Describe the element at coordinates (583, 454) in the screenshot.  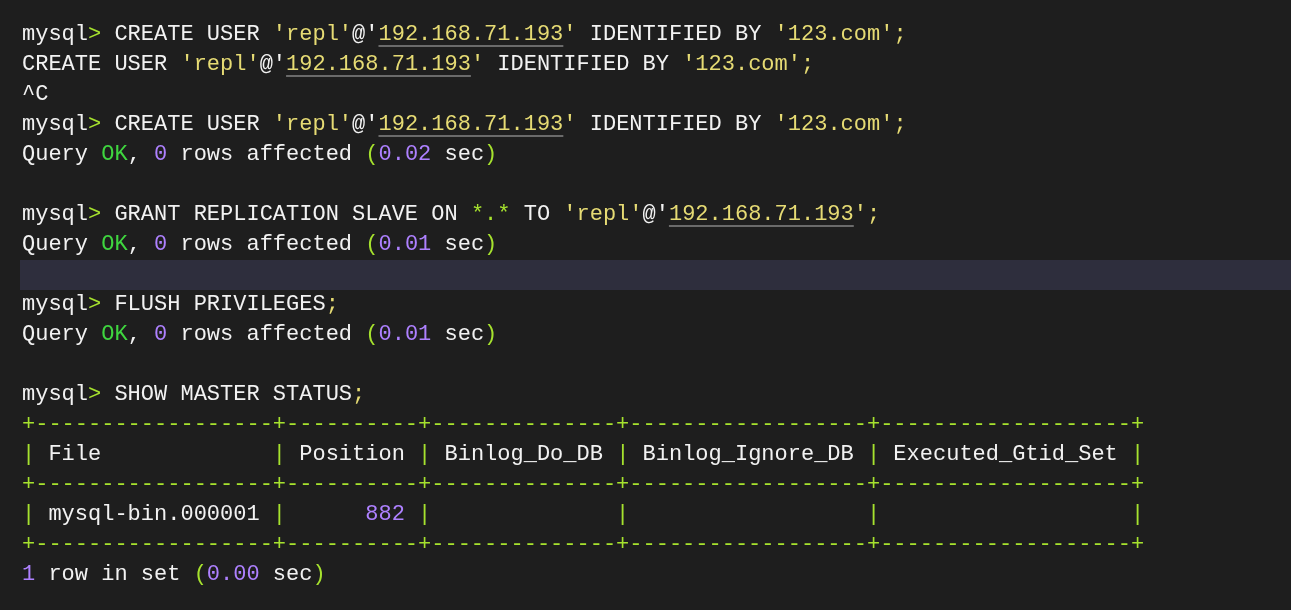
I see `terminal-line: | File | Position | Binlog_Do_DB | Binlog_Ignore_DB | Executed_Gtid_Set |` at that location.